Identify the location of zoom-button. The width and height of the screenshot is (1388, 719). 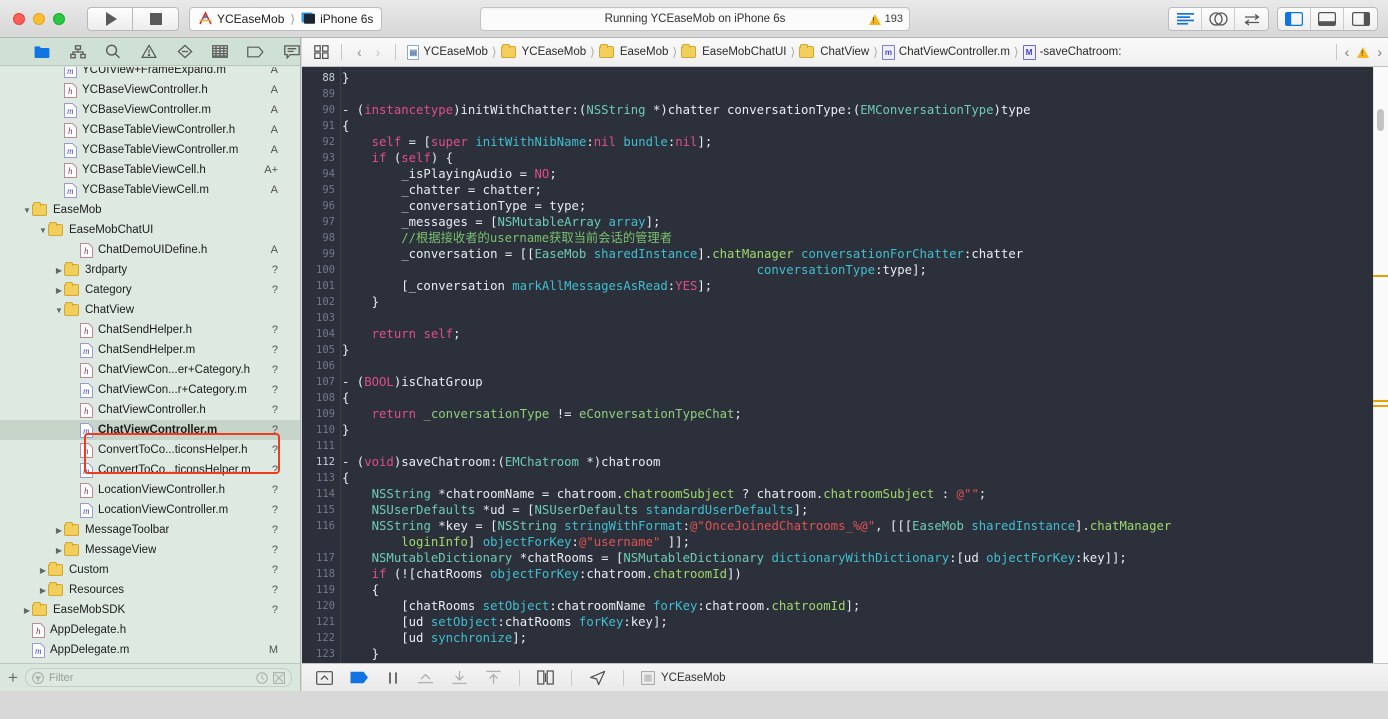
(59, 18).